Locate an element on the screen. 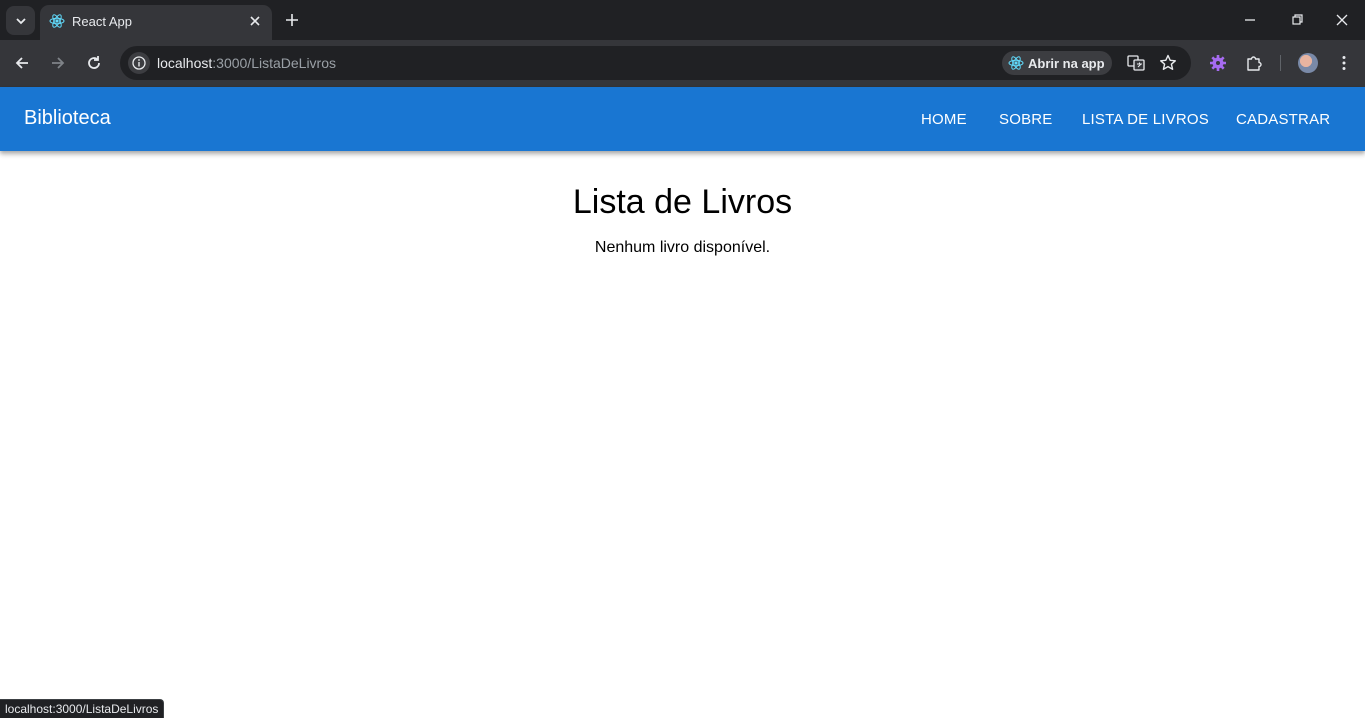 The height and width of the screenshot is (718, 1365). tab-strip: React App is located at coordinates (682, 20).